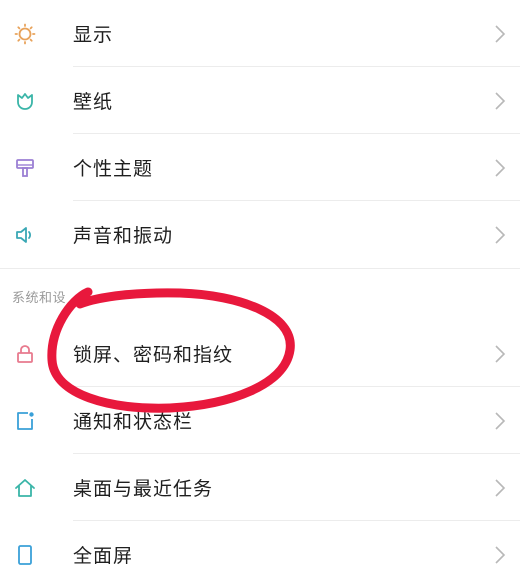 This screenshot has height=588, width=520. Describe the element at coordinates (123, 236) in the screenshot. I see `settings-item-label: 声音和振动` at that location.